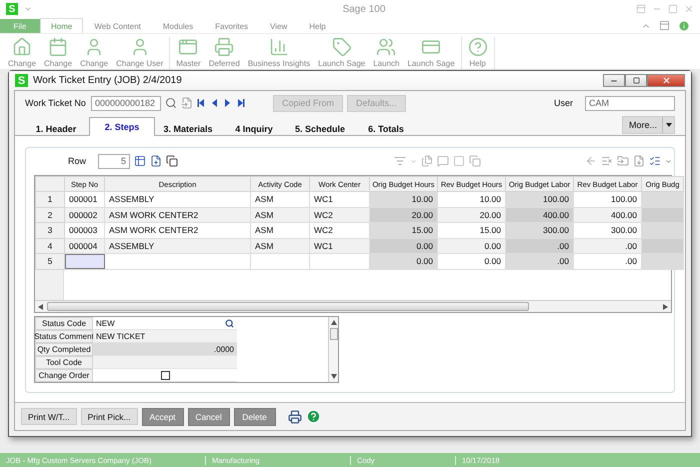  Describe the element at coordinates (105, 323) in the screenshot. I see `property-value: NEW` at that location.